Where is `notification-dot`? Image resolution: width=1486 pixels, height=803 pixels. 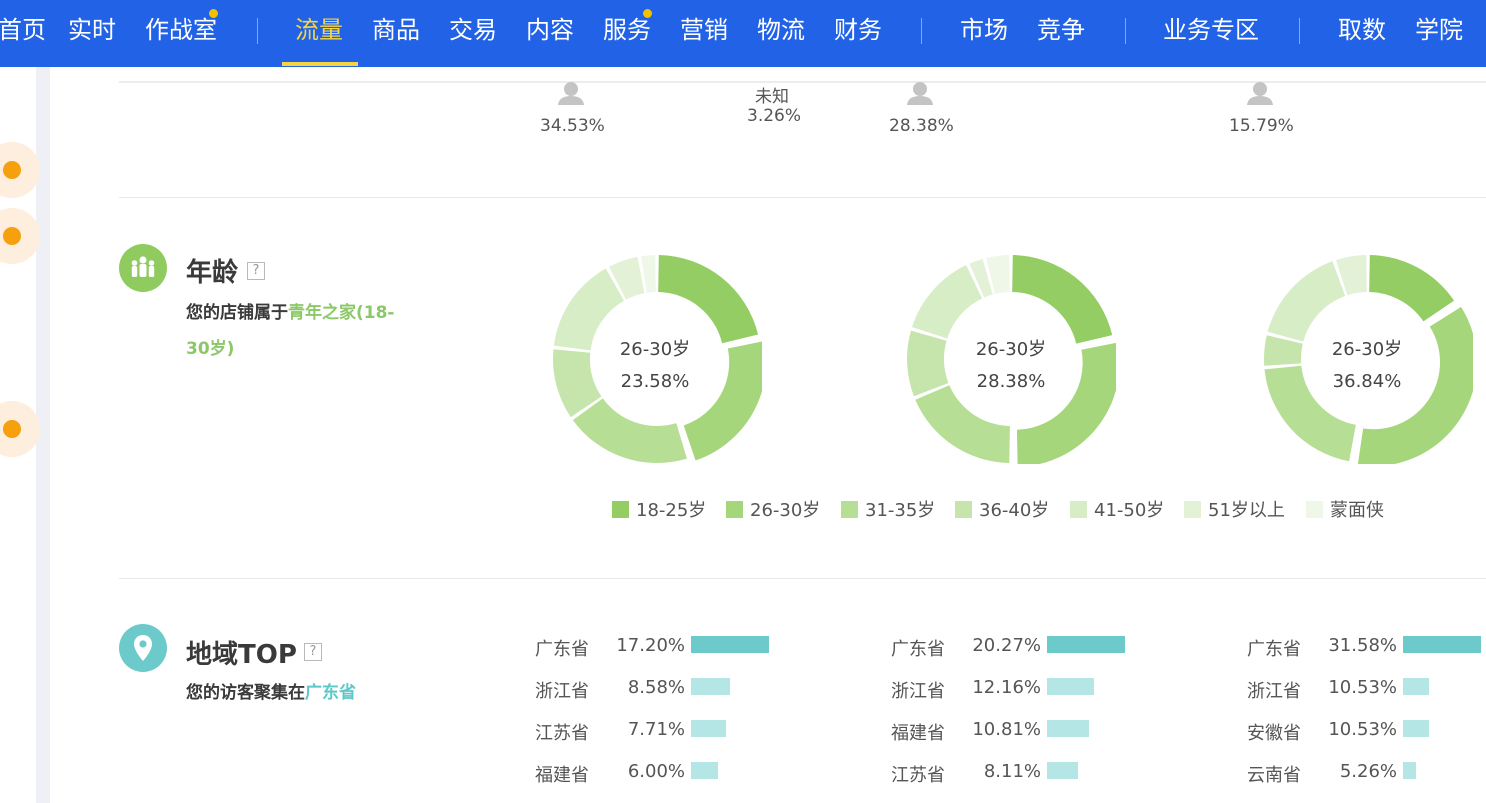 notification-dot is located at coordinates (213, 13).